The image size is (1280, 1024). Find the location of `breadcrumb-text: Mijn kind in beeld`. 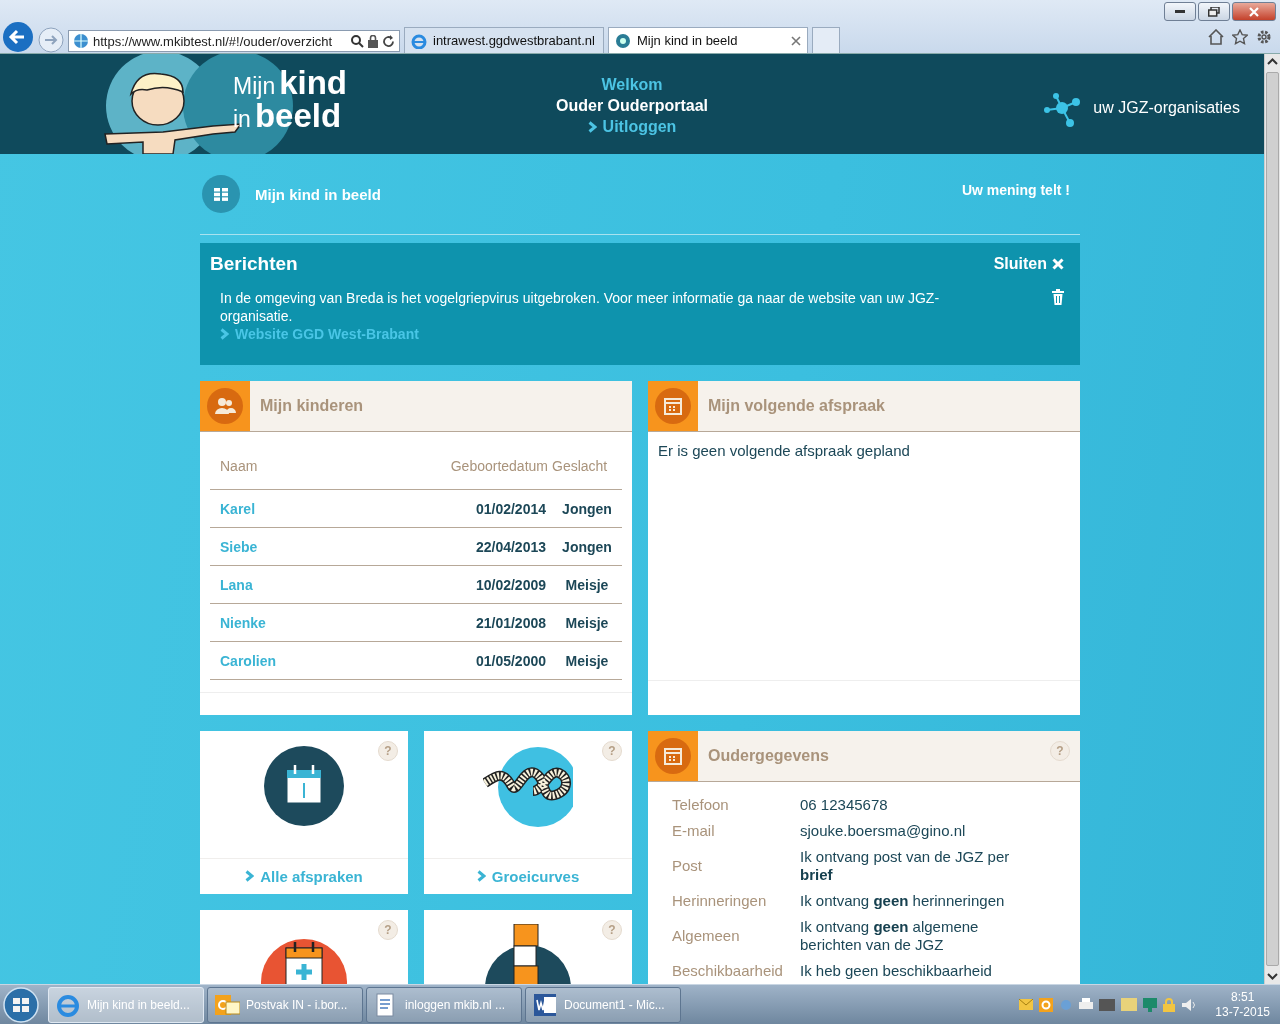

breadcrumb-text: Mijn kind in beeld is located at coordinates (318, 194).